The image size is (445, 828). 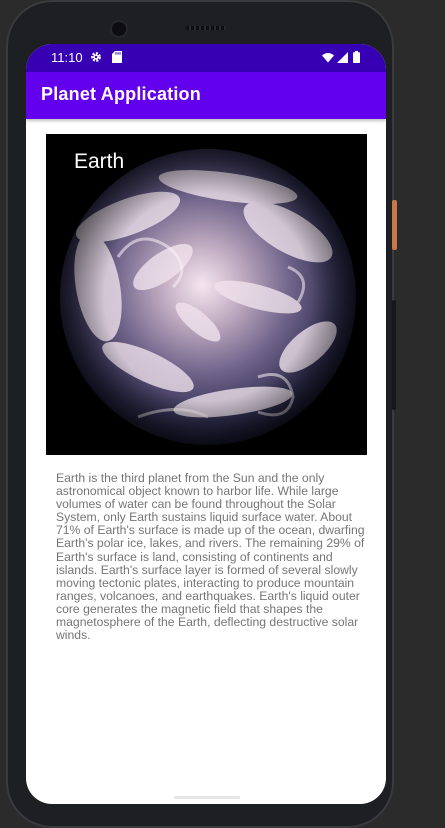 What do you see at coordinates (119, 29) in the screenshot?
I see `front-camera` at bounding box center [119, 29].